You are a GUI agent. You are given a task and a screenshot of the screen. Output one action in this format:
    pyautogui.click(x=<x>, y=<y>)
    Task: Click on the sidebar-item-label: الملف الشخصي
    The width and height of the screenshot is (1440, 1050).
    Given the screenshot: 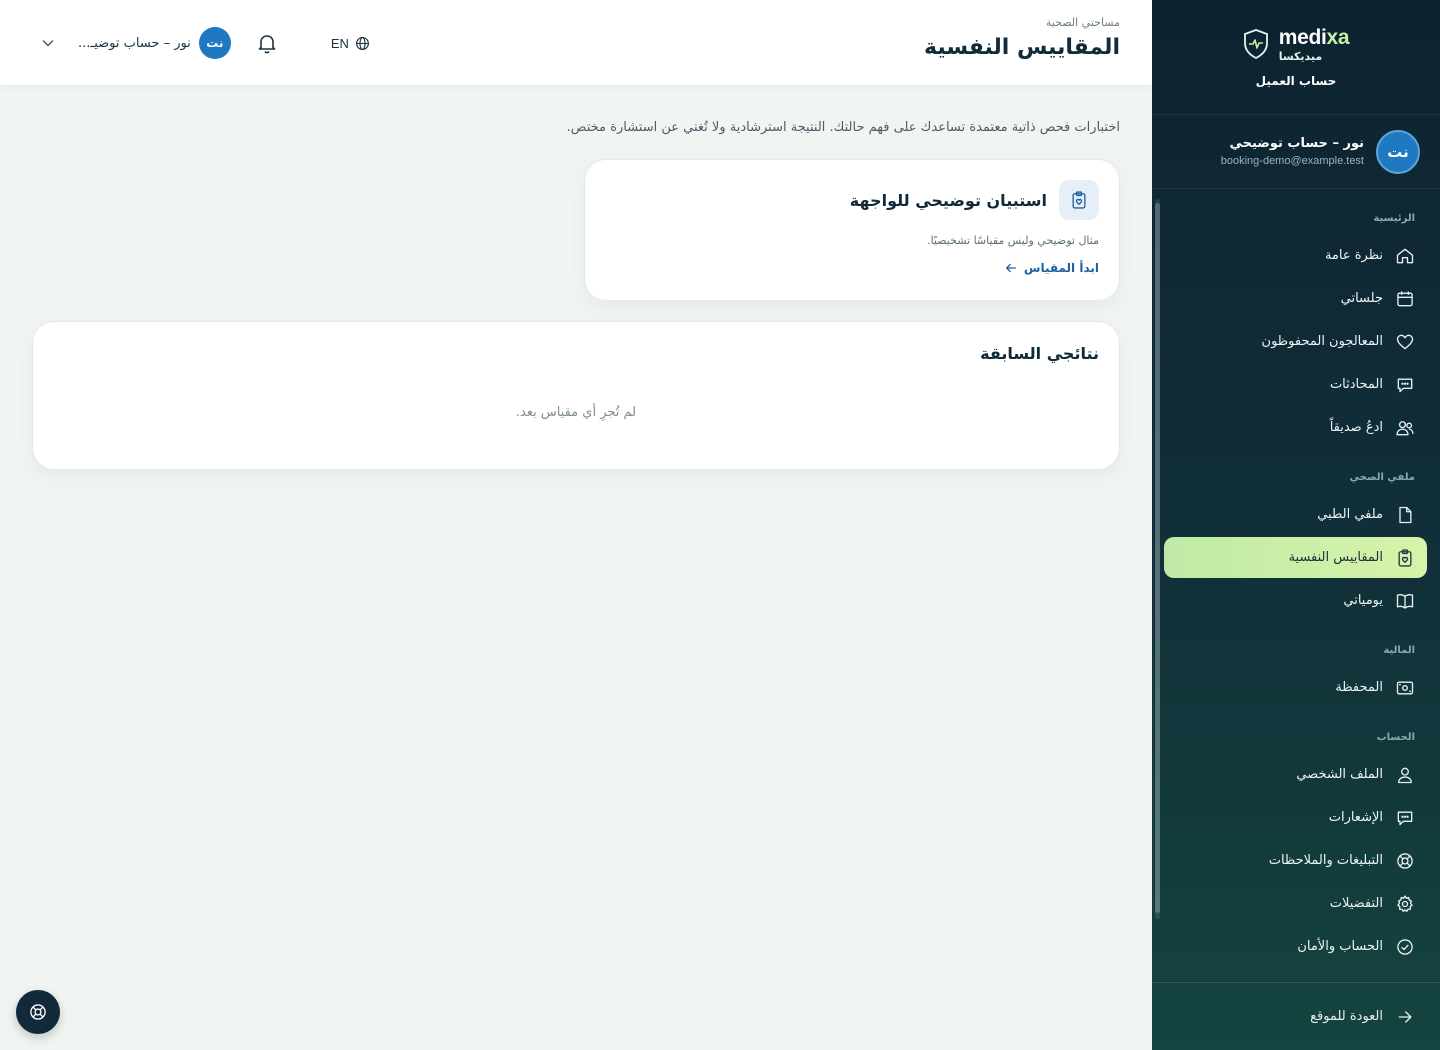 What is the action you would take?
    pyautogui.click(x=1339, y=774)
    